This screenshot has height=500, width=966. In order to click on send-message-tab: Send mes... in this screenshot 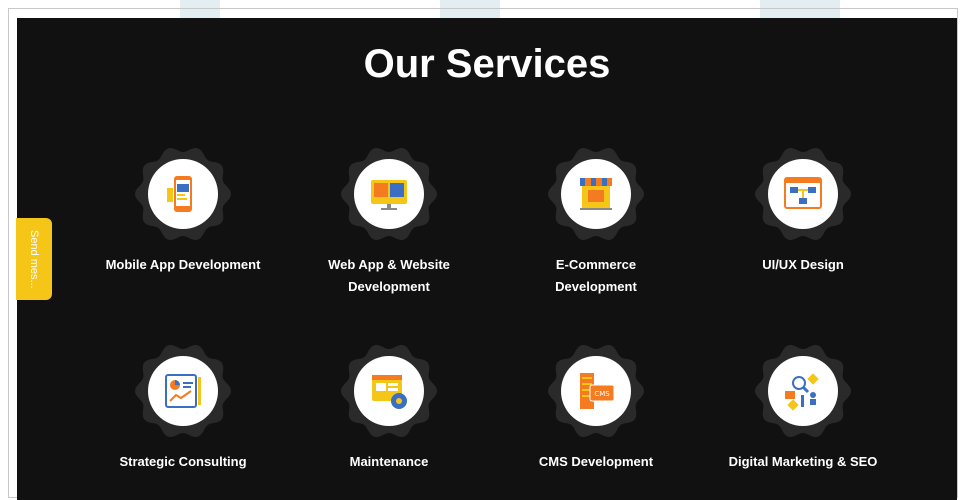, I will do `click(34, 259)`.